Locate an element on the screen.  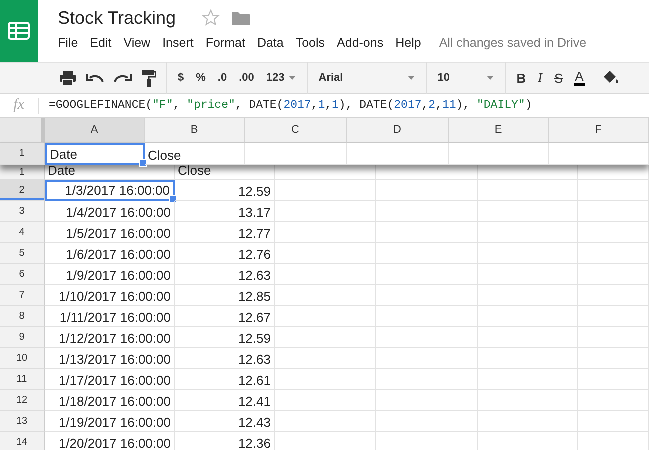
menu-item: Add-ons is located at coordinates (360, 43).